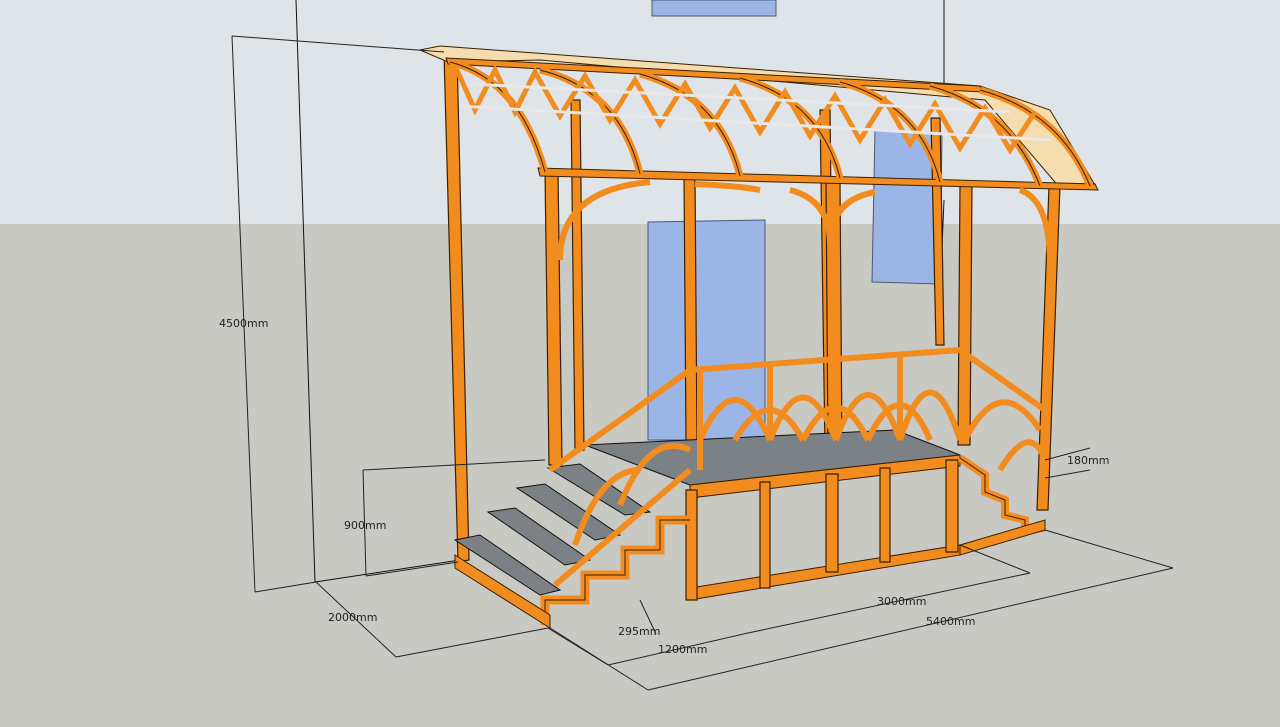 This screenshot has height=727, width=1280. What do you see at coordinates (950, 621) in the screenshot?
I see `dim-label-total-length: 5400mm` at bounding box center [950, 621].